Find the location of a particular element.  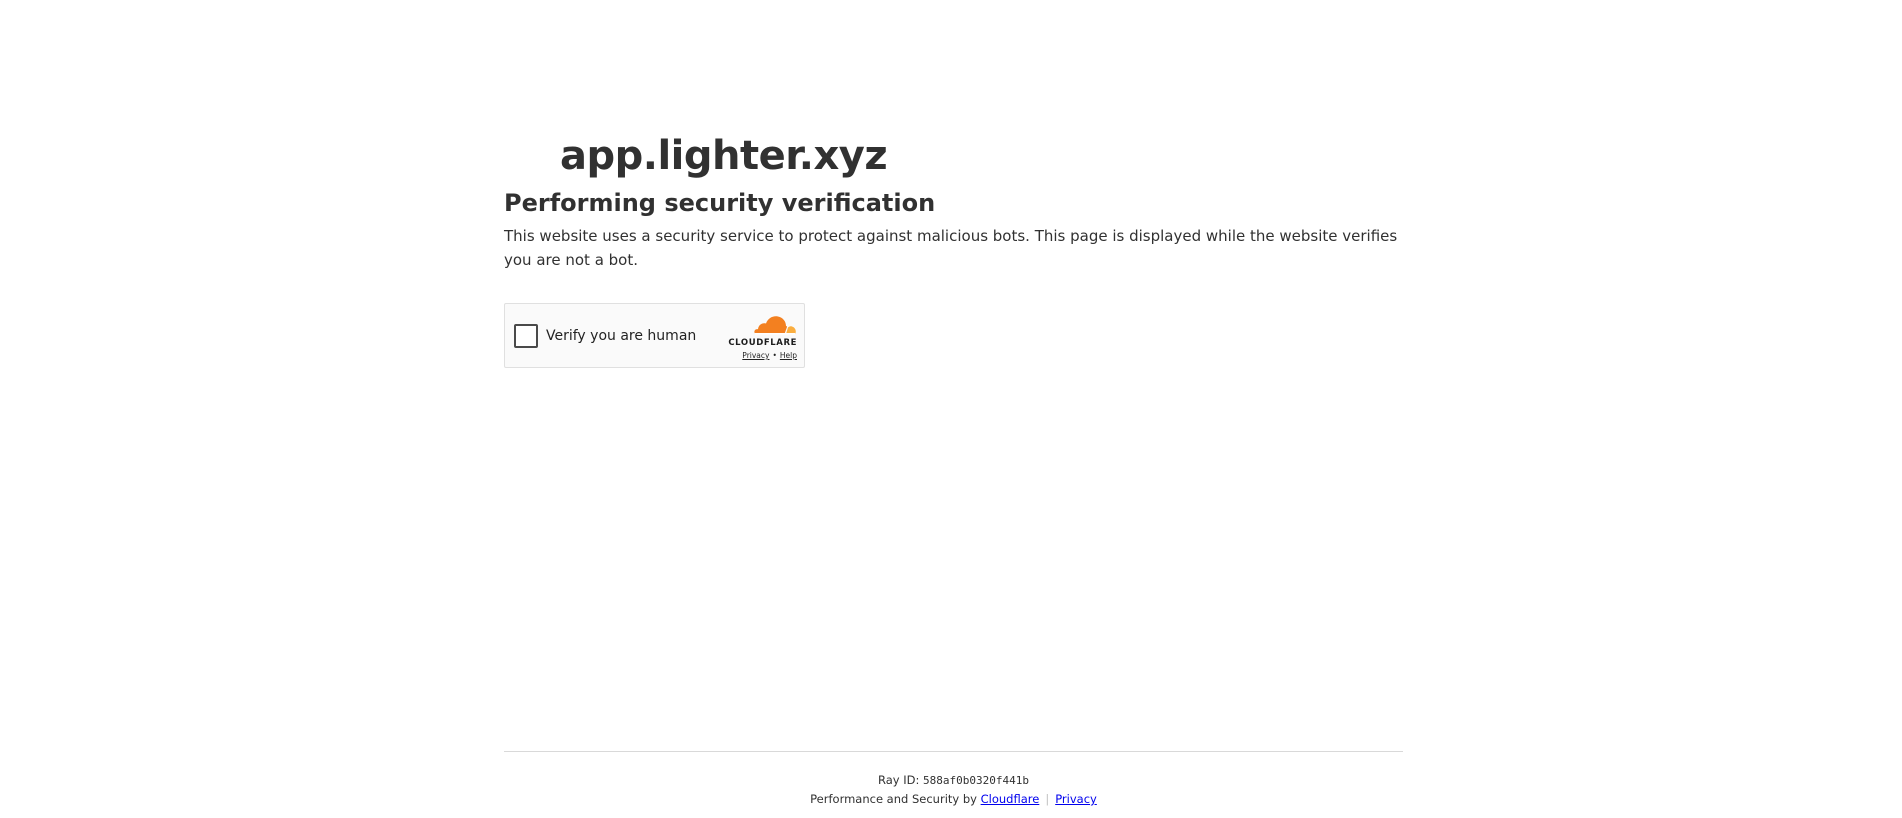

verify-checkbox is located at coordinates (526, 336).